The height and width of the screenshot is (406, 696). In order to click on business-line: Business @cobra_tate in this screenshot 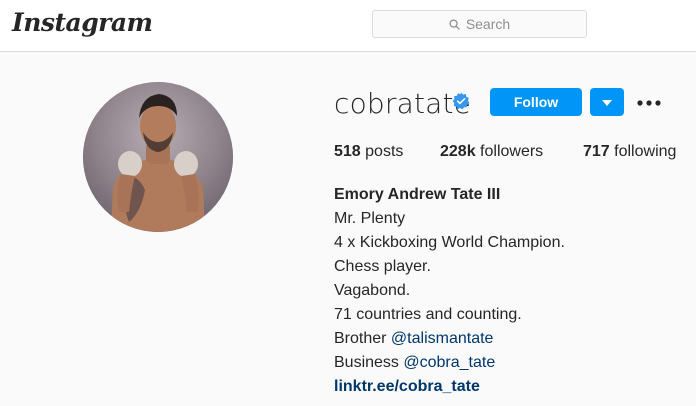, I will do `click(509, 363)`.